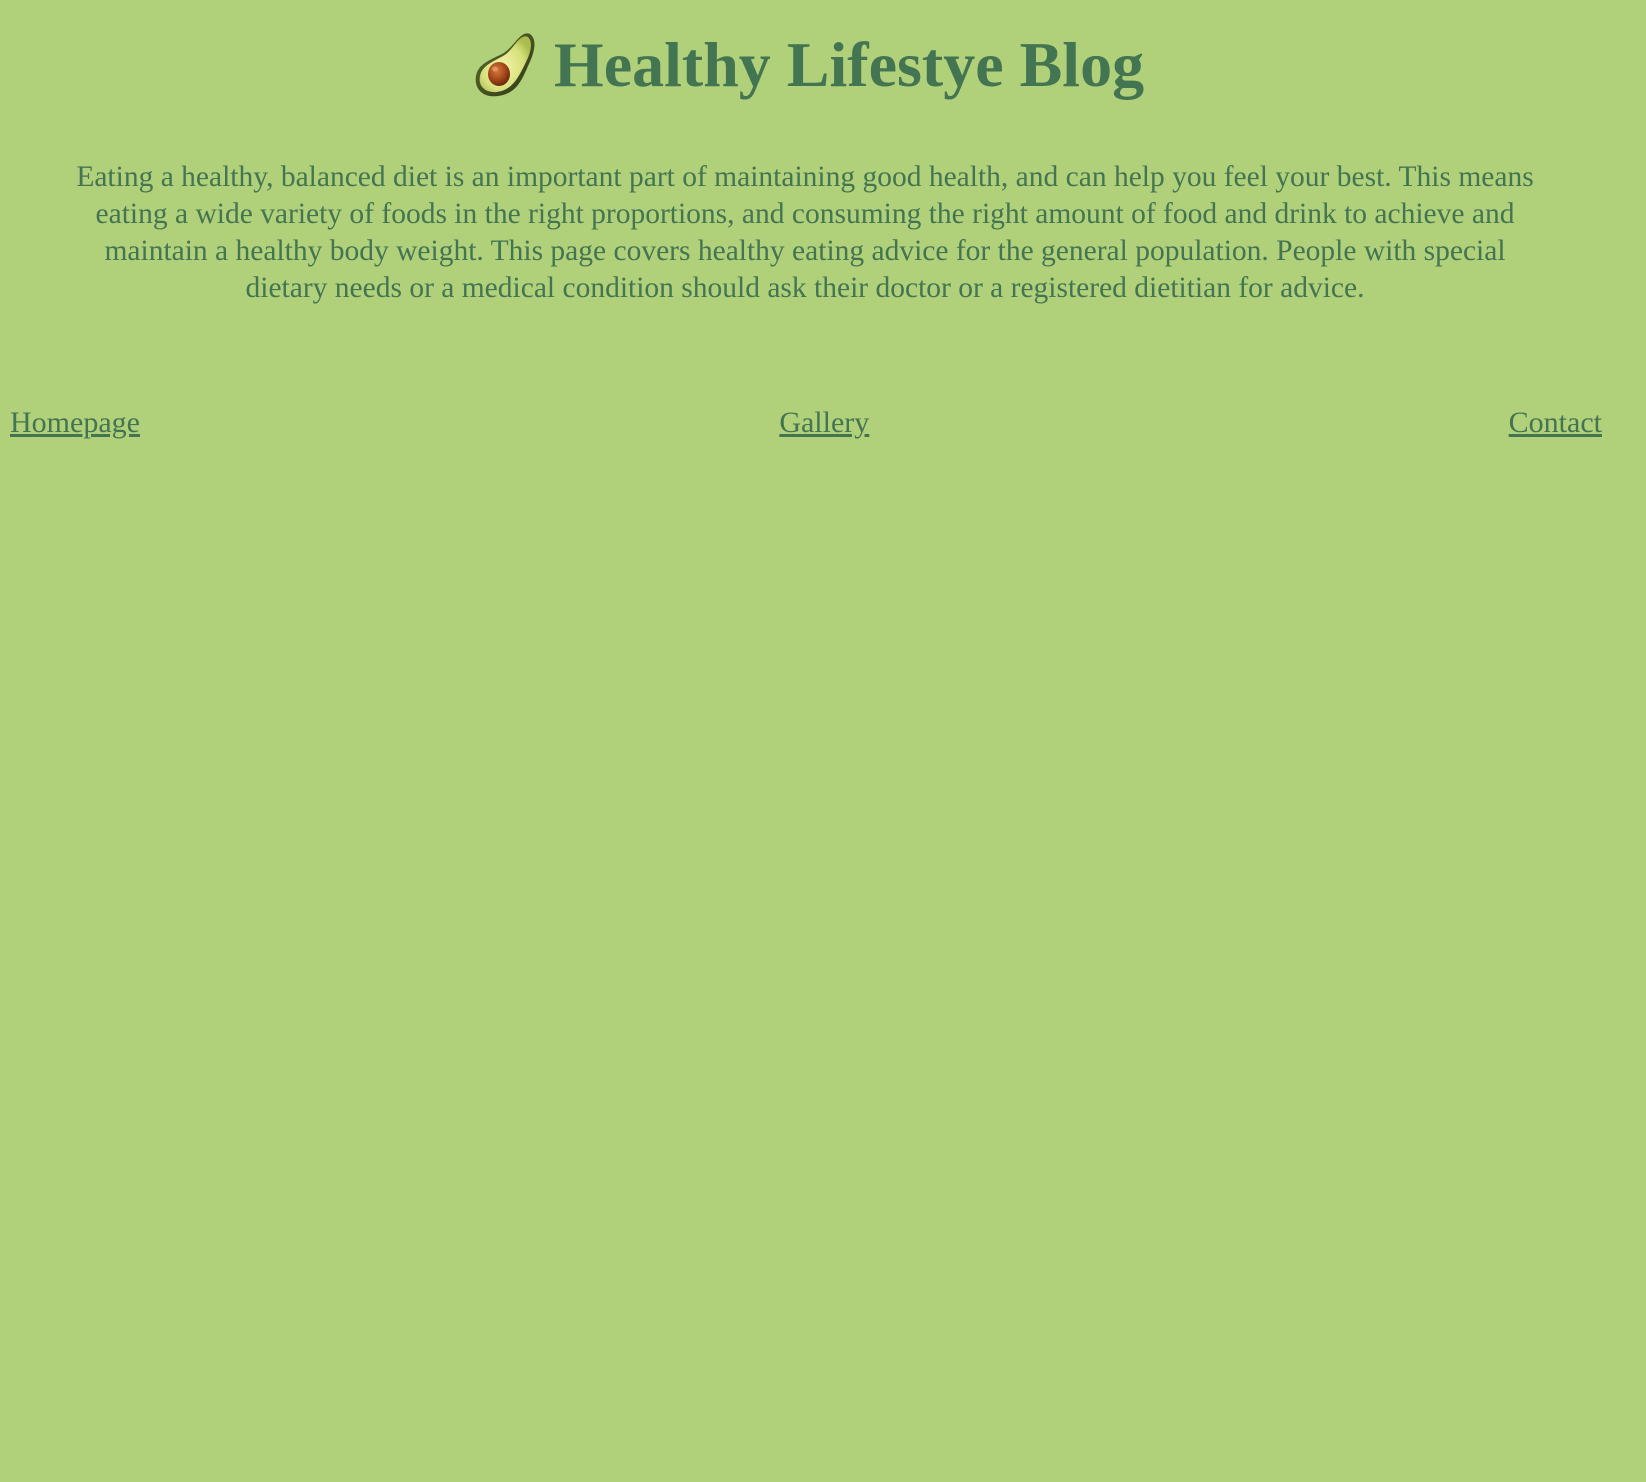 The height and width of the screenshot is (1482, 1646). What do you see at coordinates (849, 64) in the screenshot?
I see `page-title: Healthy Lifestye Blog` at bounding box center [849, 64].